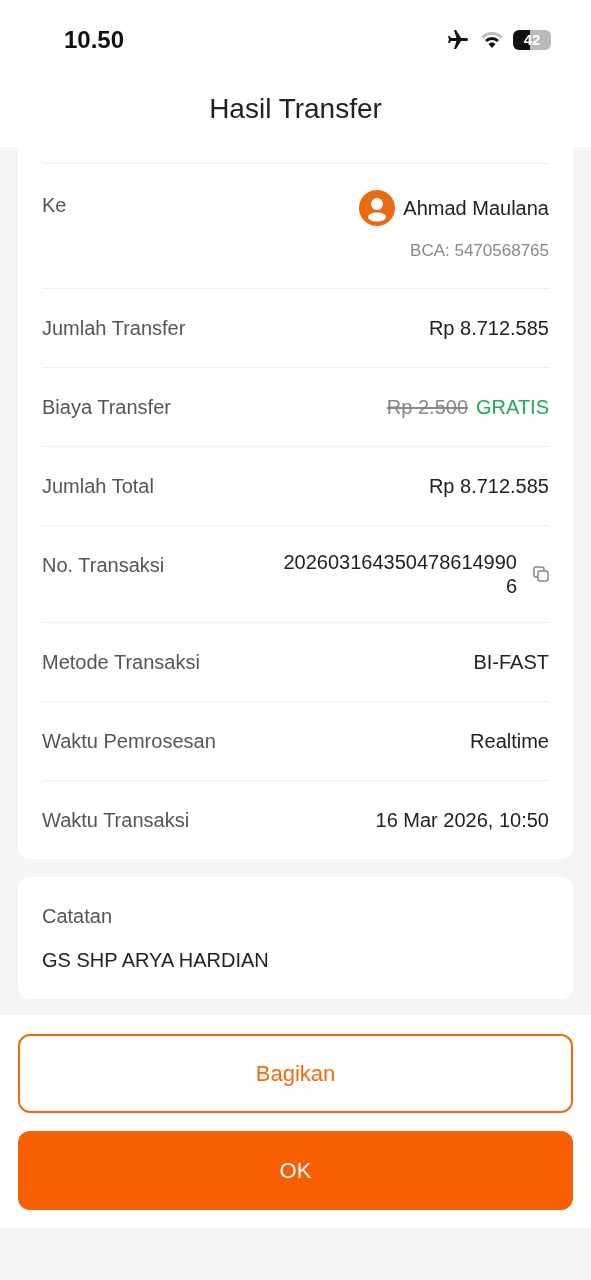 The image size is (591, 1280). What do you see at coordinates (103, 565) in the screenshot?
I see `detail-label: No. Transaksi` at bounding box center [103, 565].